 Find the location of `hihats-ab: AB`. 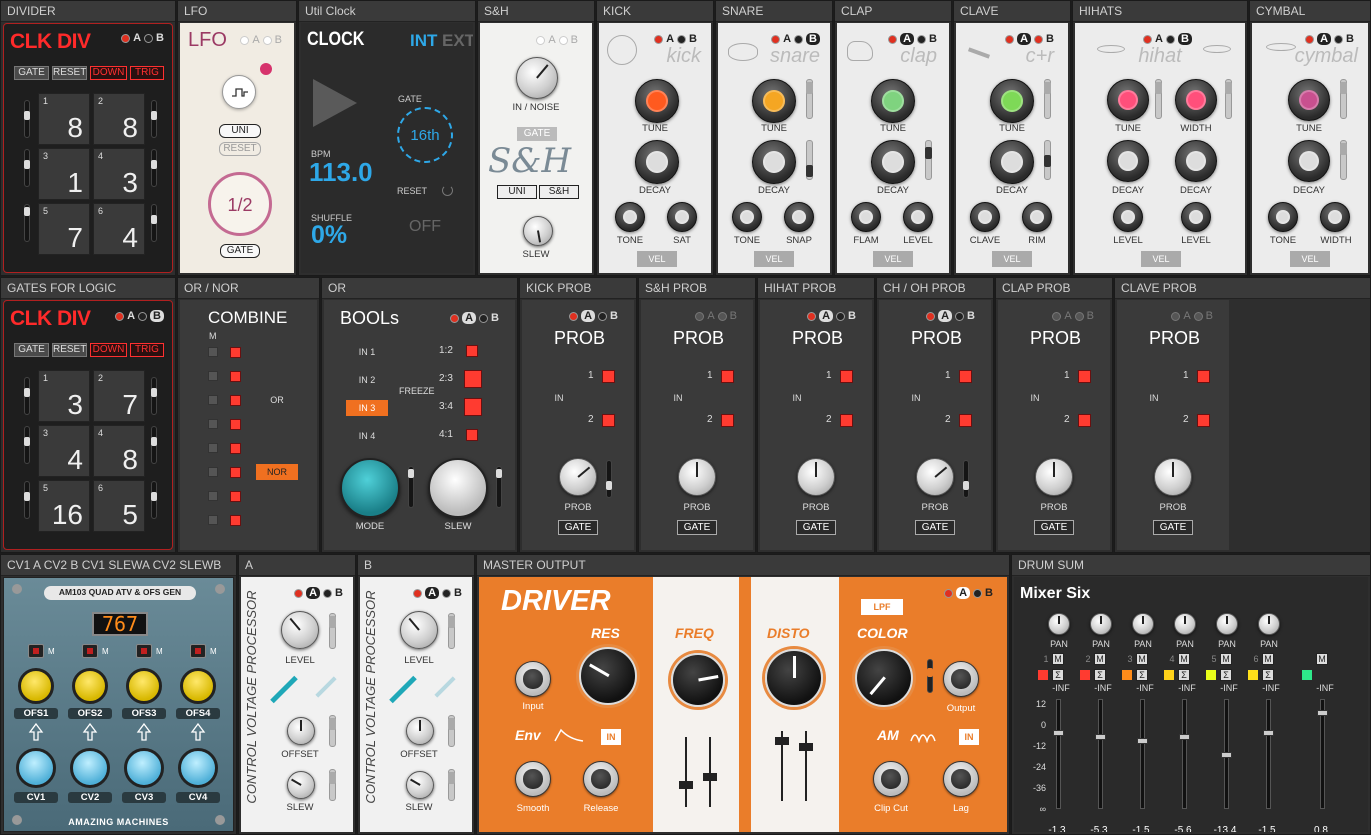

hihats-ab: AB is located at coordinates (1167, 39).